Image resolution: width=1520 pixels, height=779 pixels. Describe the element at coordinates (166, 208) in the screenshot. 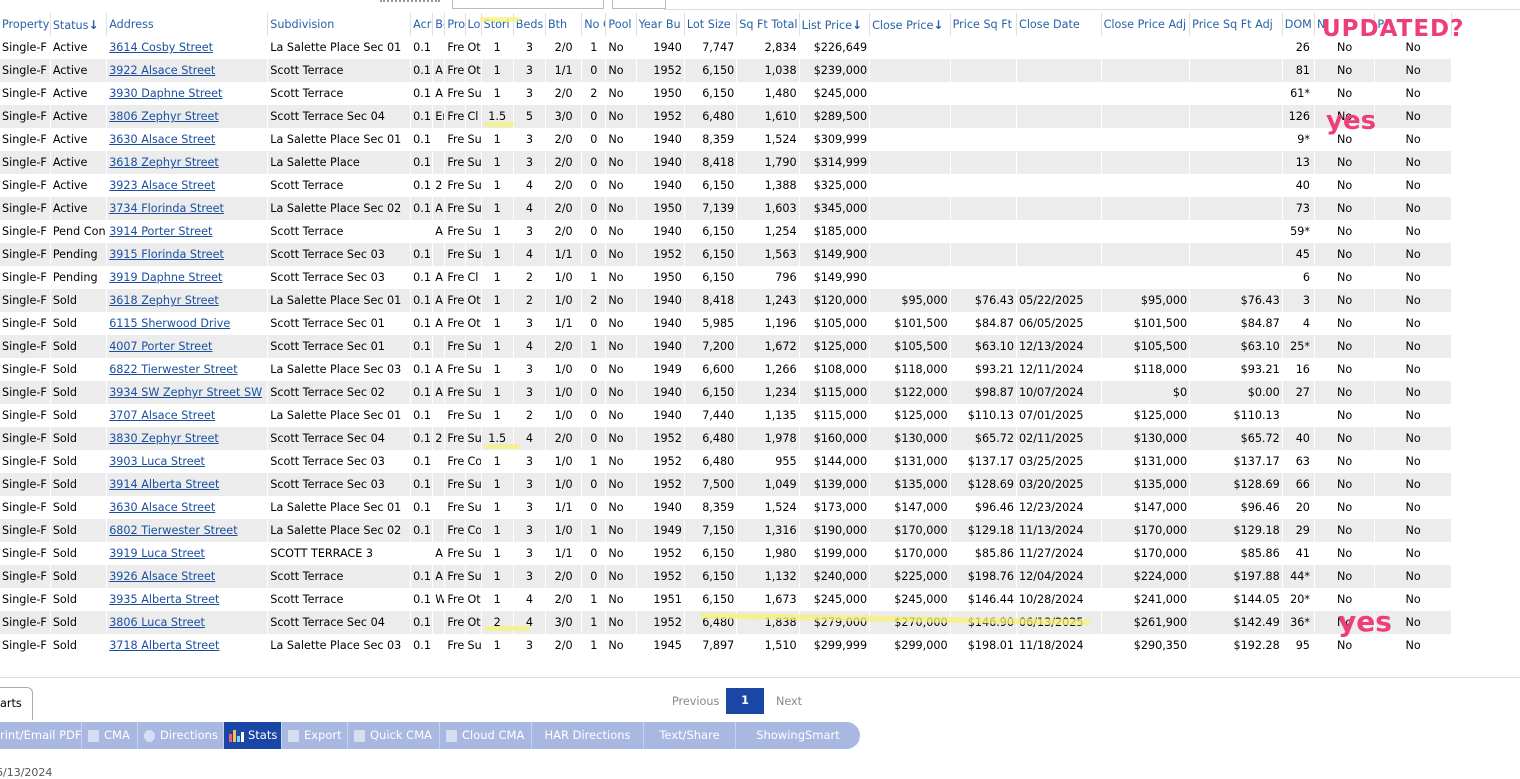

I see `address-link: 3734 Florinda Street` at that location.